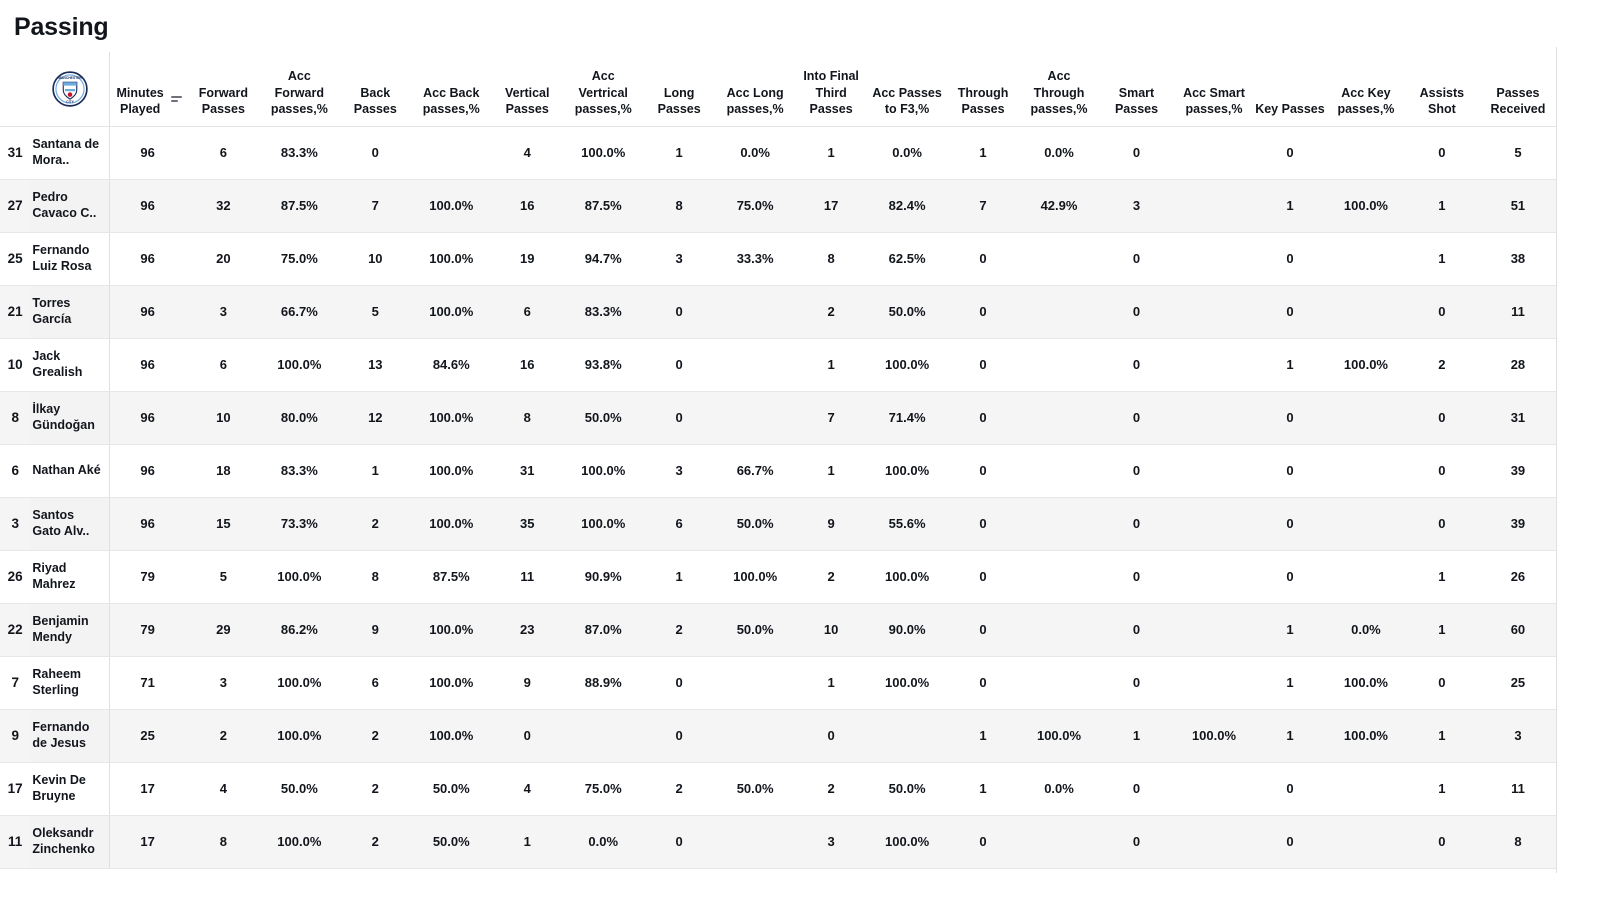 The height and width of the screenshot is (900, 1600). I want to click on column-header-into-final-third-passes: Into Final Third Passes, so click(831, 89).